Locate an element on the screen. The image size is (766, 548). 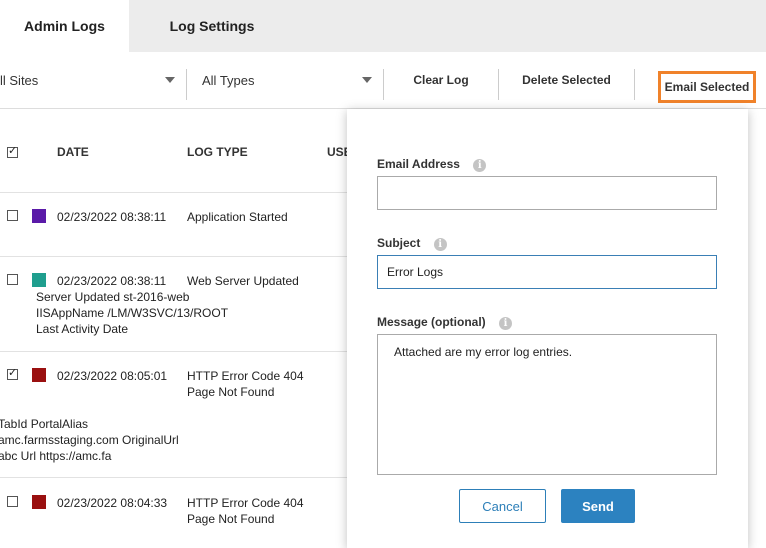
column-header-date: DATE is located at coordinates (73, 152).